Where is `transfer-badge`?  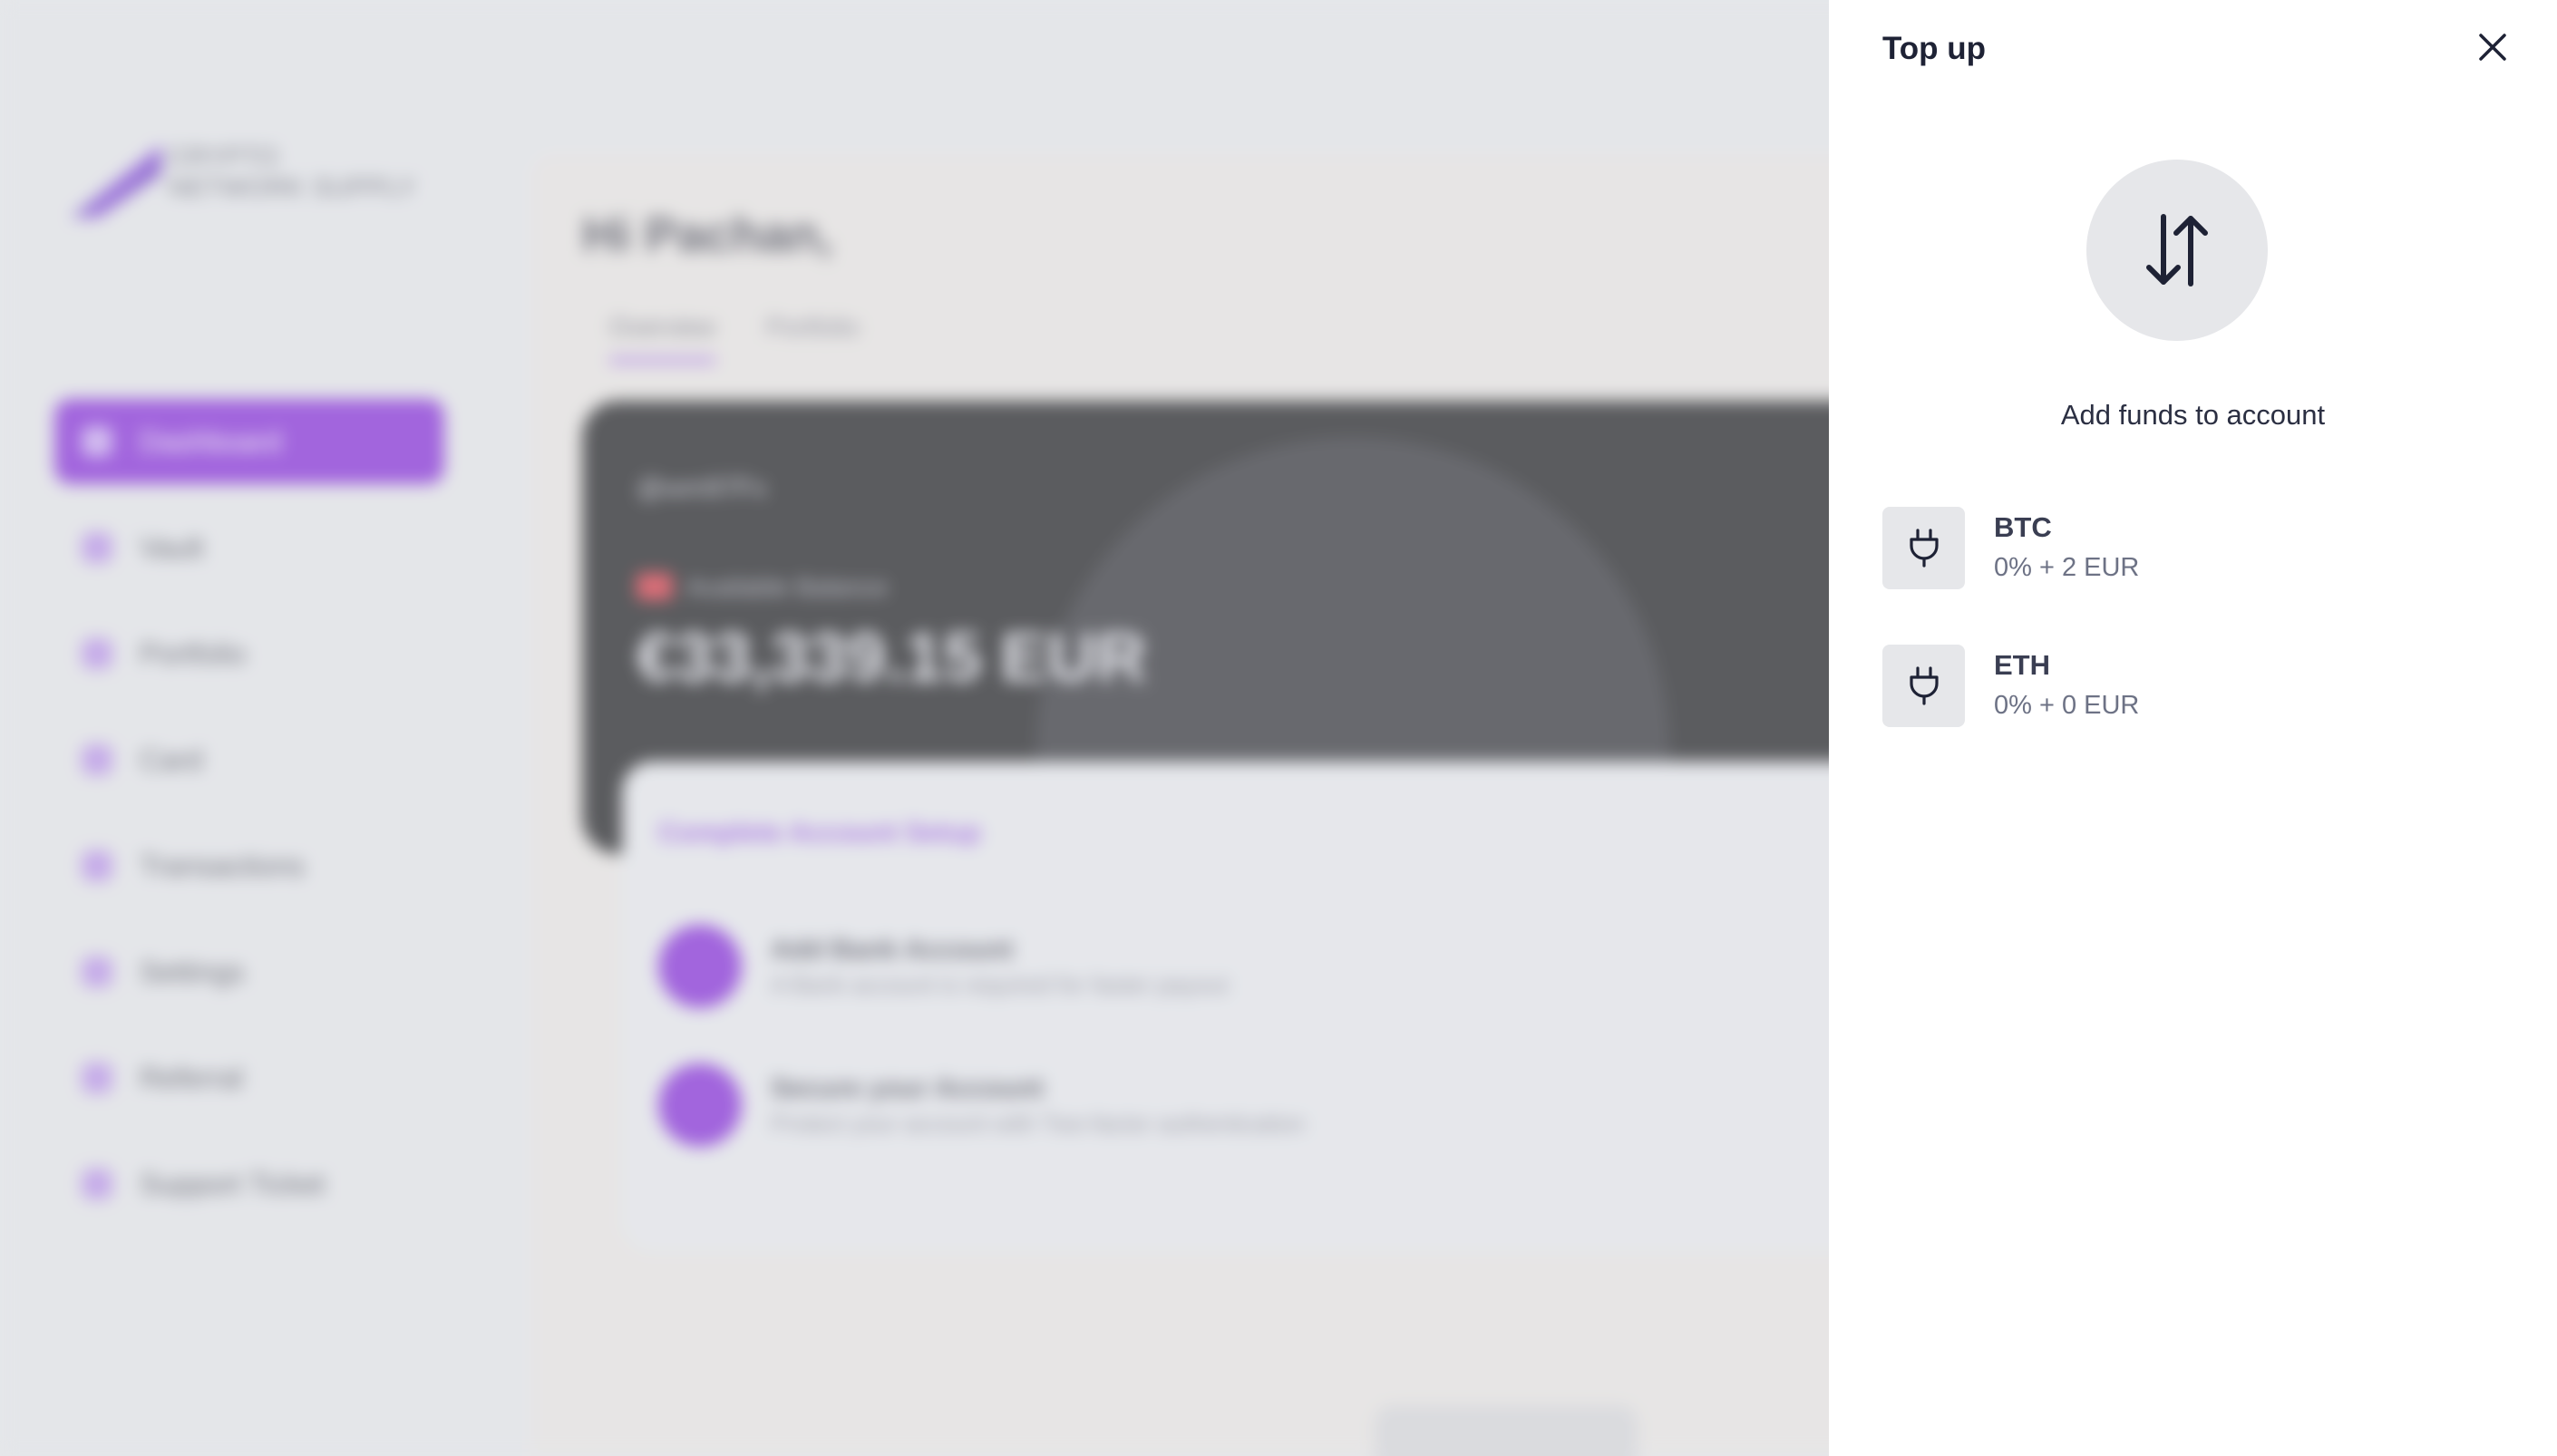
transfer-badge is located at coordinates (2177, 250).